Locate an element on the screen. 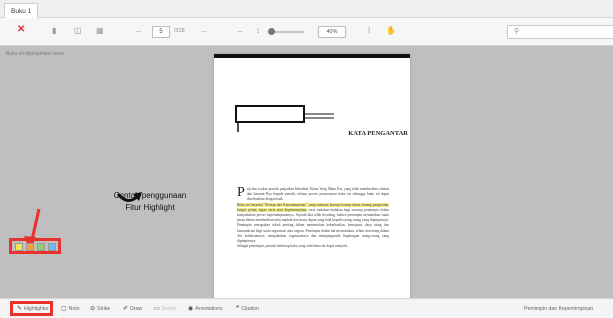 Image resolution: width=613 pixels, height=318 pixels. draw-button: ✐ Draw is located at coordinates (132, 309).